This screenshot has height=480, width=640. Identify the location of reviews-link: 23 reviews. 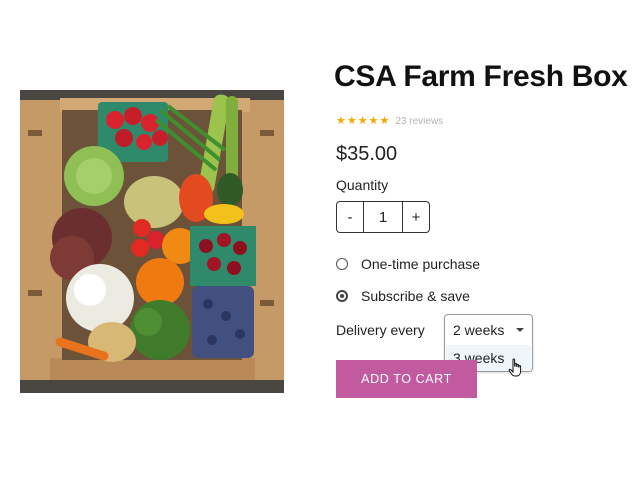
(419, 121).